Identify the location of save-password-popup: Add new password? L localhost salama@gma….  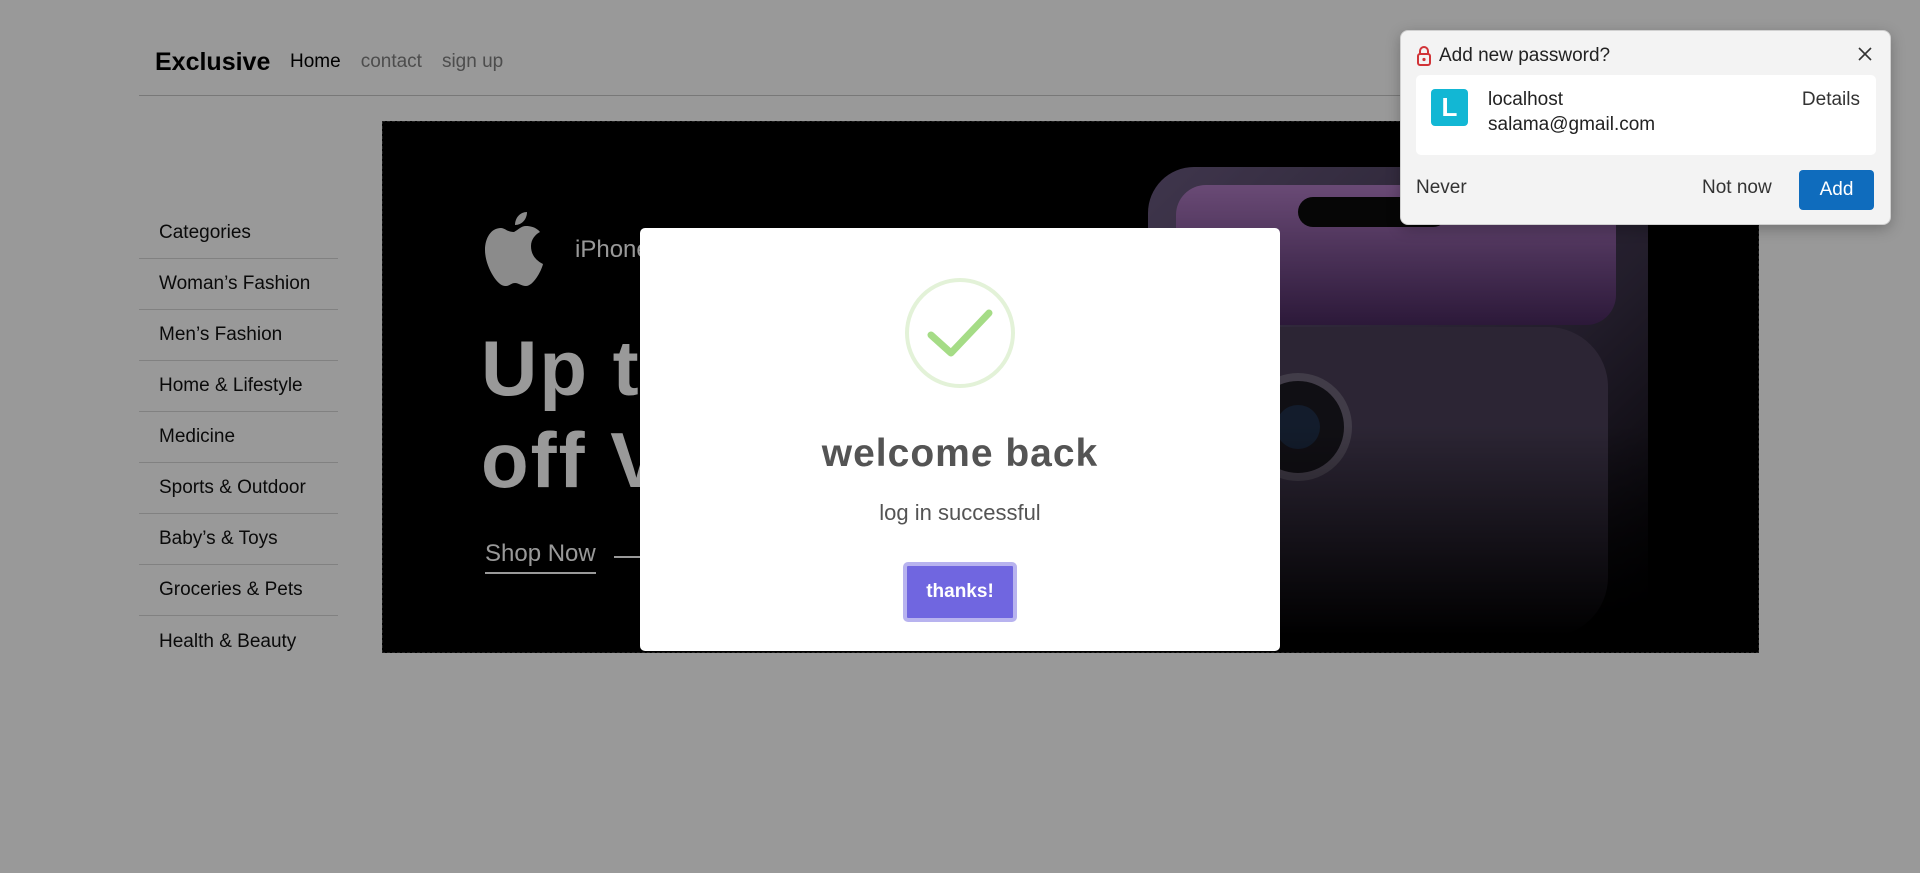
(1645, 127).